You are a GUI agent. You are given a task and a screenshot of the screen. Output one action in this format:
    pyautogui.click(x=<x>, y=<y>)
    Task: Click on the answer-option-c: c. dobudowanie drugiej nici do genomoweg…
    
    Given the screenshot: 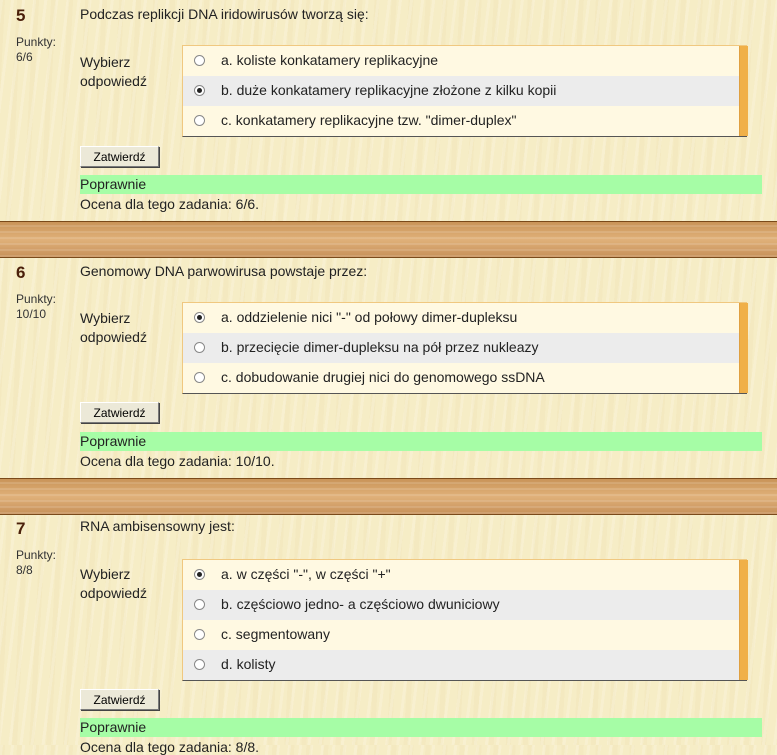 What is the action you would take?
    pyautogui.click(x=465, y=378)
    